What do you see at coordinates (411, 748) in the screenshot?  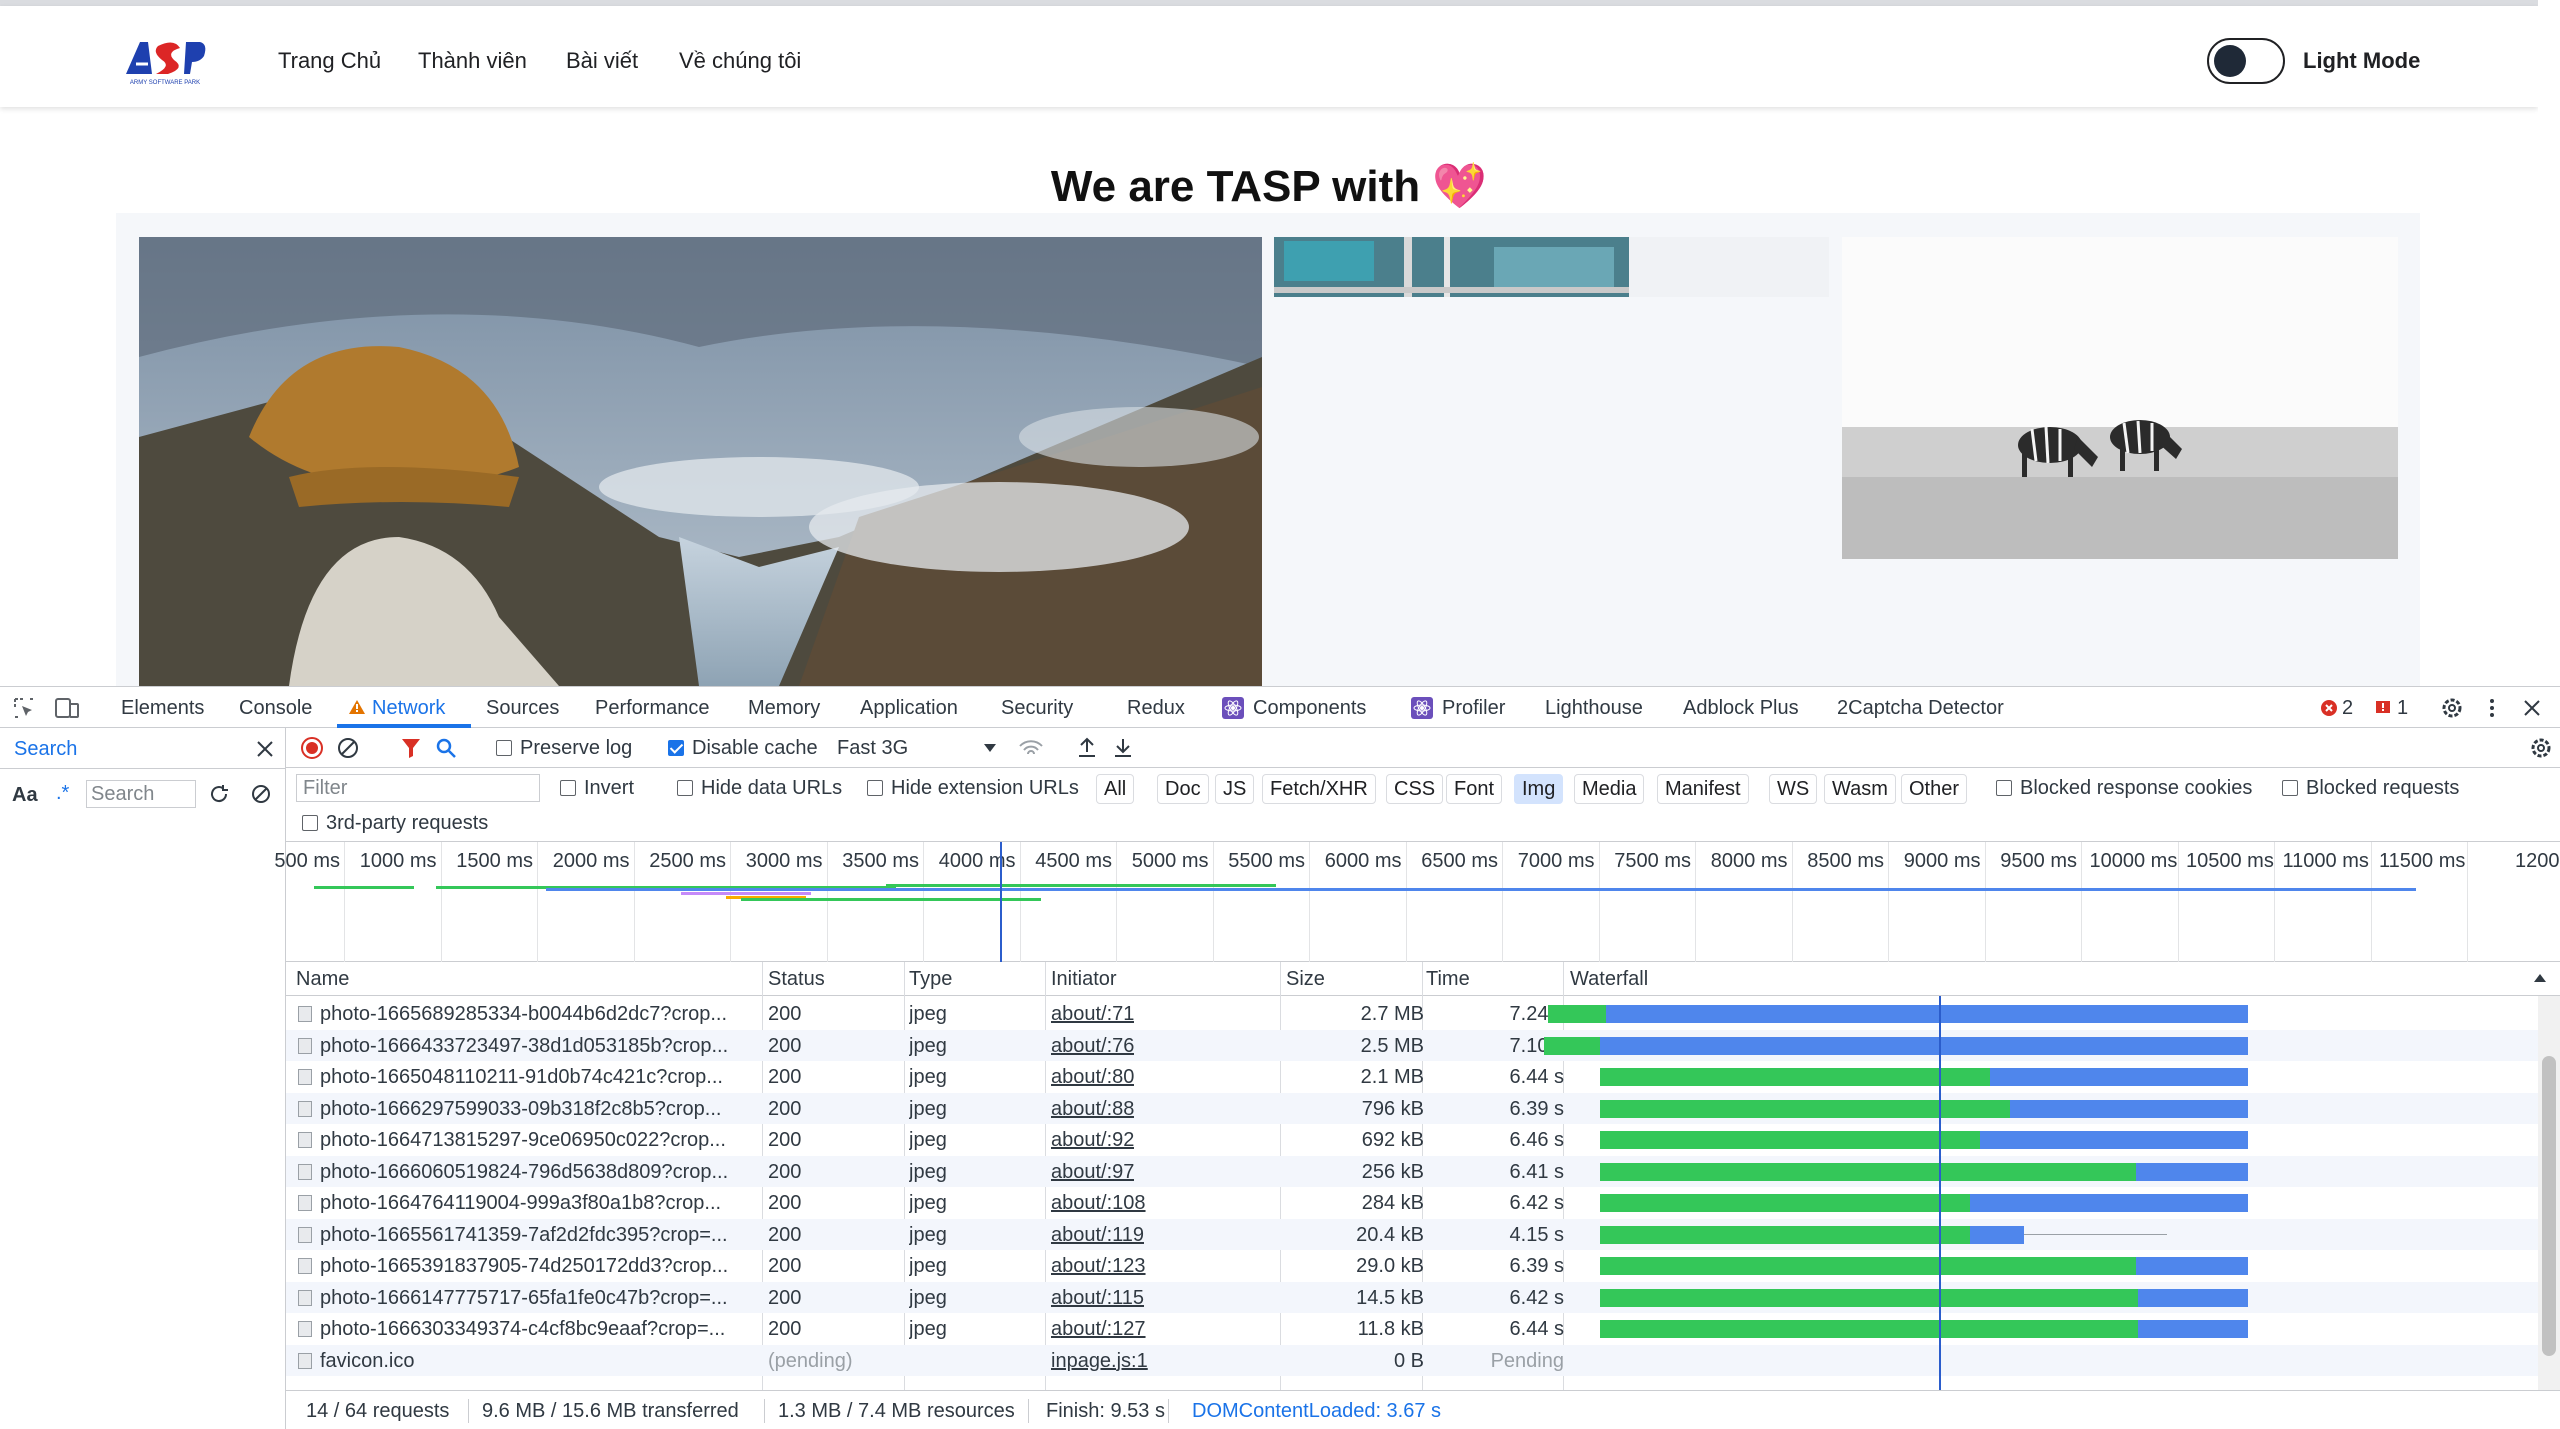 I see `filter-funnel-icon` at bounding box center [411, 748].